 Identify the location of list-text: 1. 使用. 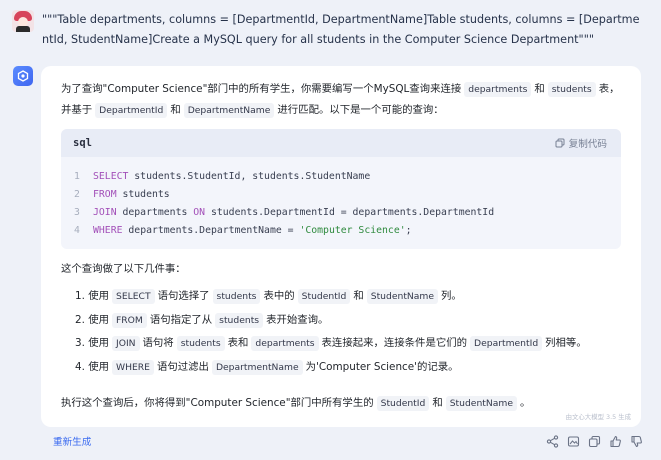
(92, 296).